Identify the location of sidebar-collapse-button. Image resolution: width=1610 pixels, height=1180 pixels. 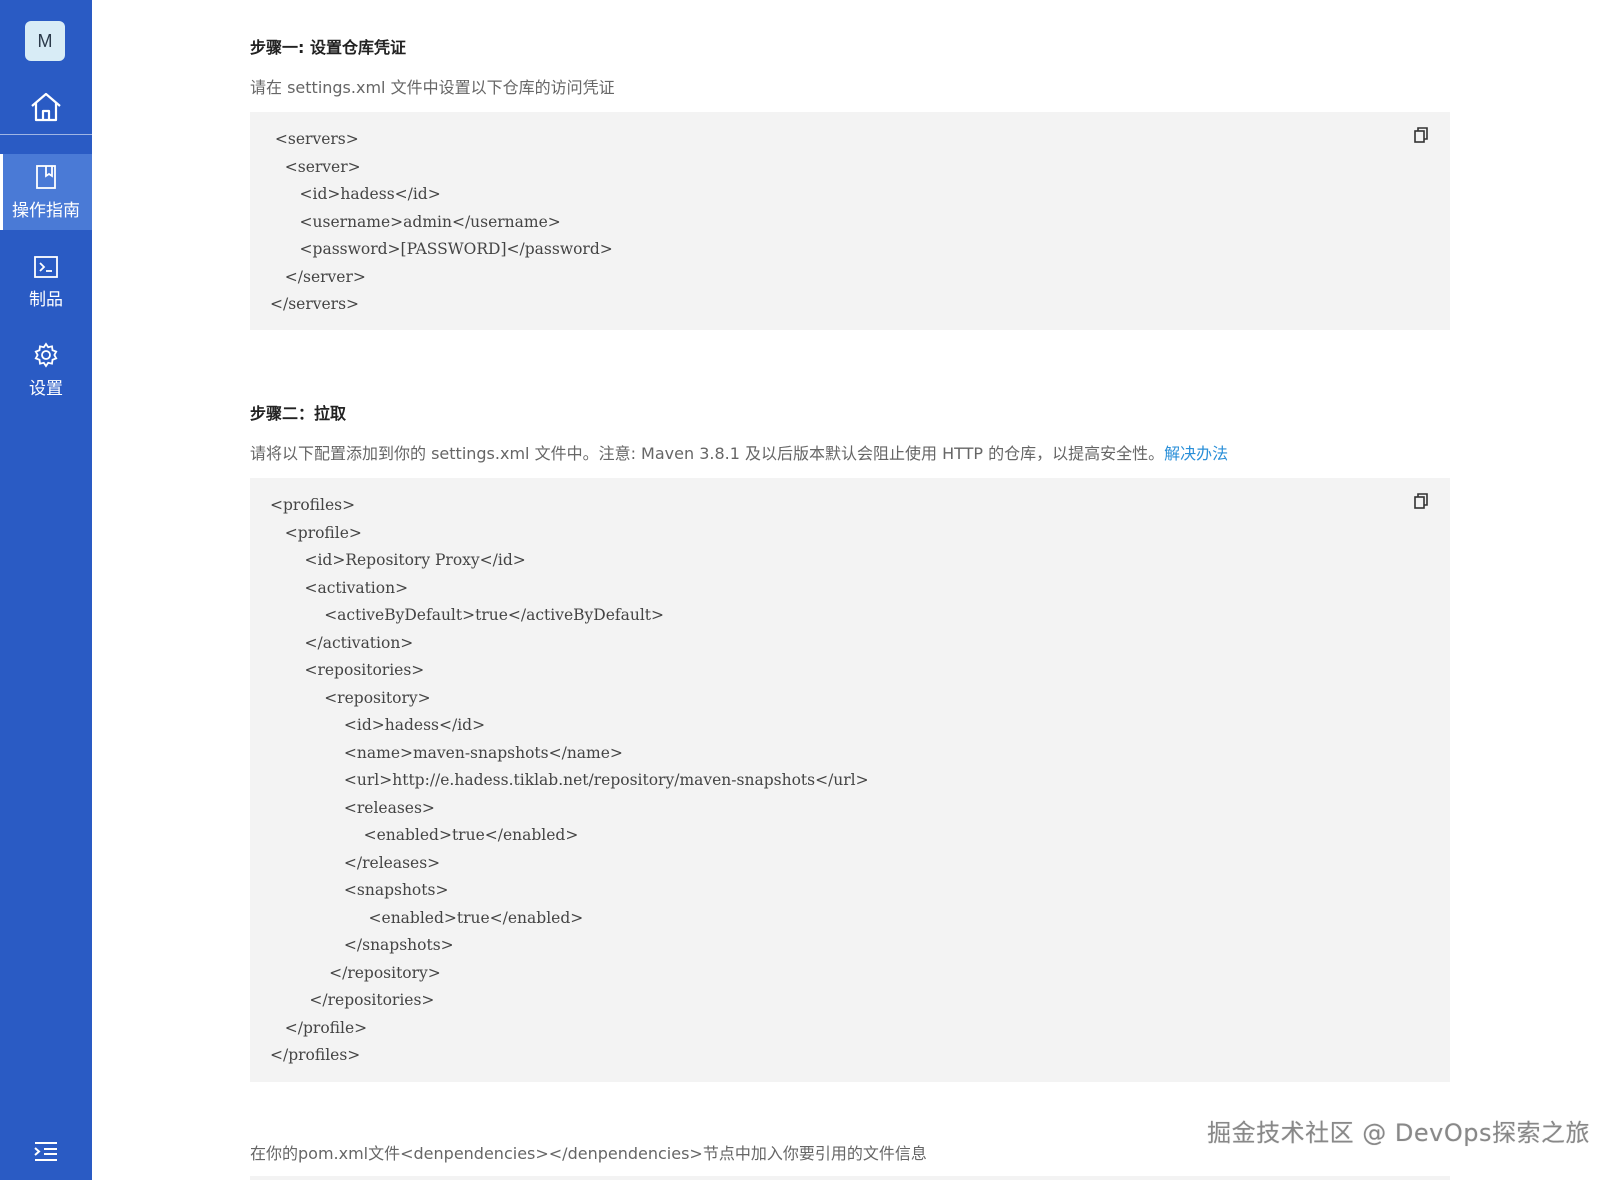
(46, 1151).